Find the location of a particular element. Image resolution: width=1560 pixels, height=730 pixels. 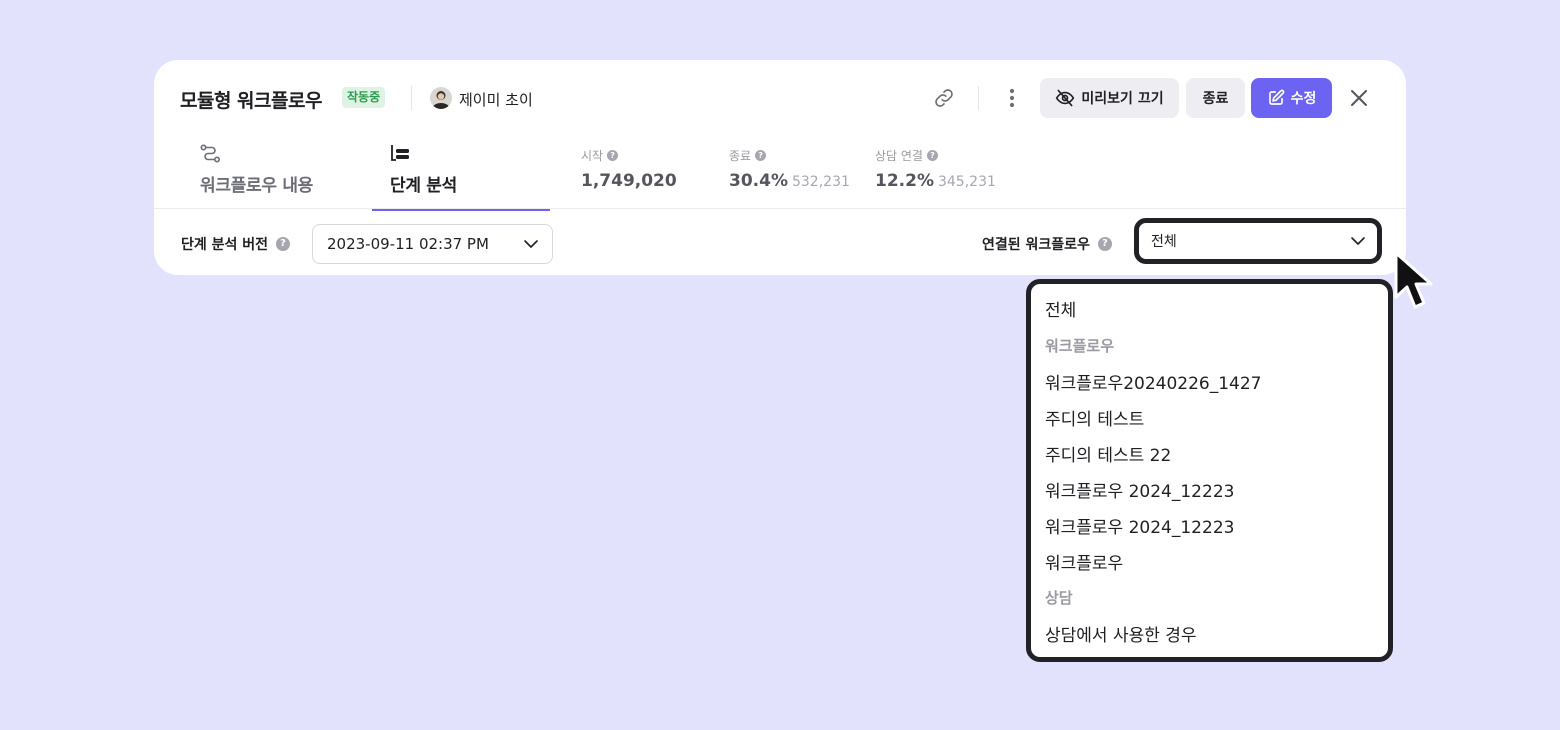

dropdown-option: 상담에서 사용한 경우 is located at coordinates (1121, 633).